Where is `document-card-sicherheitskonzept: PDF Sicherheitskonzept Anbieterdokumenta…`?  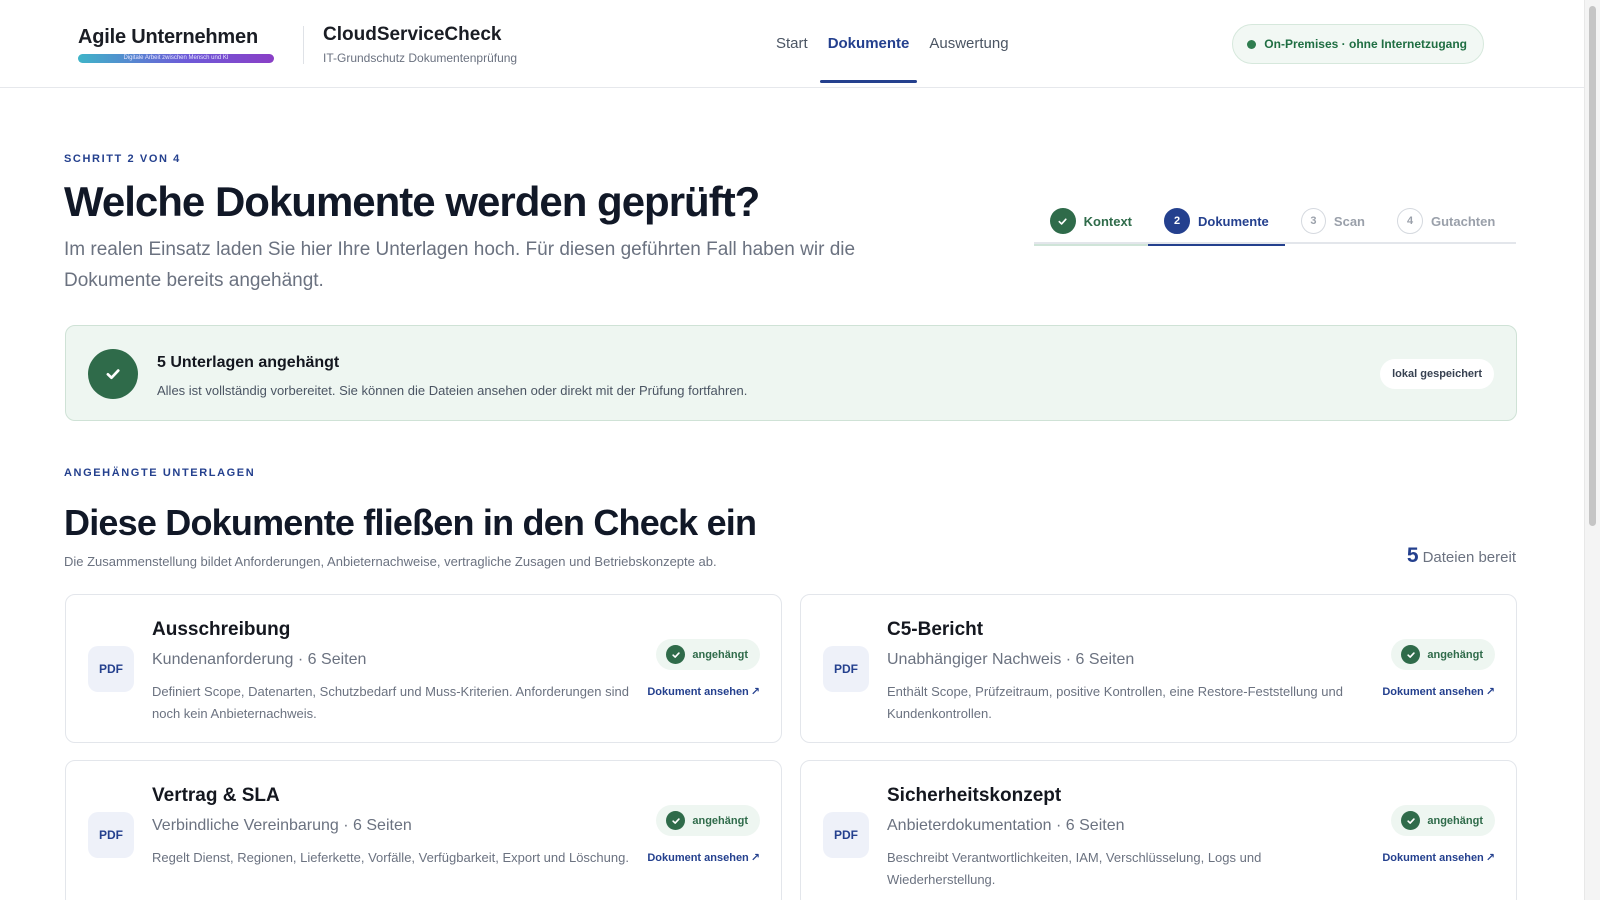 document-card-sicherheitskonzept: PDF Sicherheitskonzept Anbieterdokumenta… is located at coordinates (1158, 830).